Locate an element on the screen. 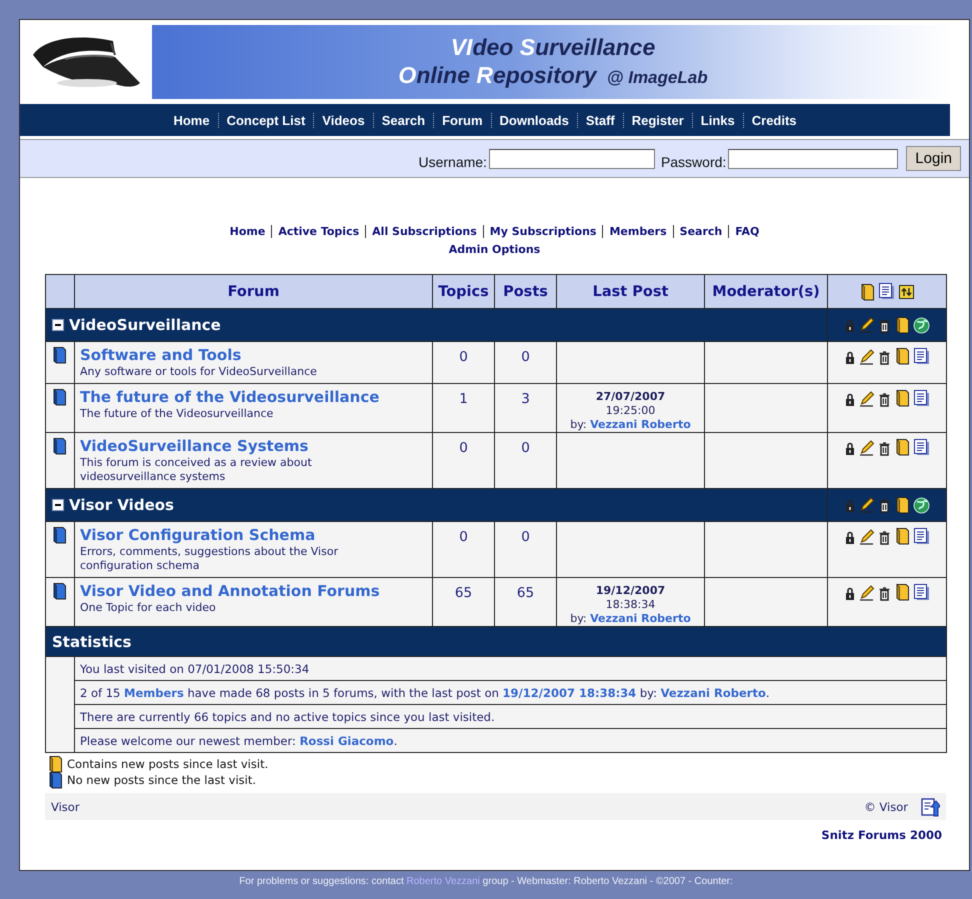  forum-title-link: Software and Tools is located at coordinates (256, 355).